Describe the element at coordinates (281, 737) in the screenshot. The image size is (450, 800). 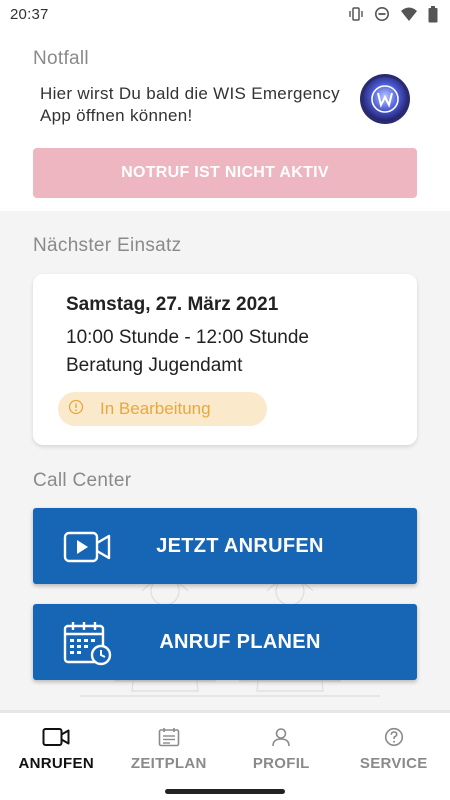
I see `person-icon` at that location.